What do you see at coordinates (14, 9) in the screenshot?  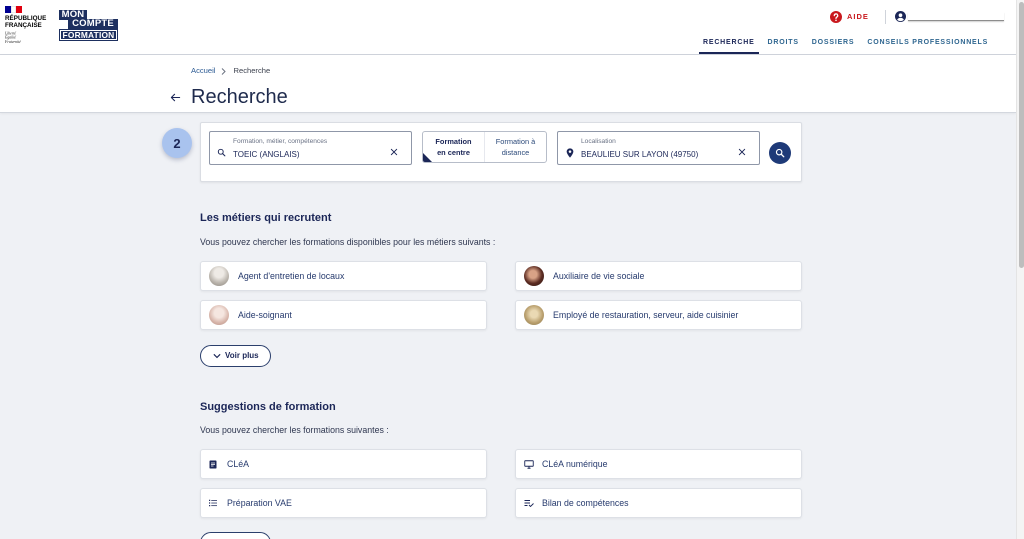 I see `marianne-flag-icon` at bounding box center [14, 9].